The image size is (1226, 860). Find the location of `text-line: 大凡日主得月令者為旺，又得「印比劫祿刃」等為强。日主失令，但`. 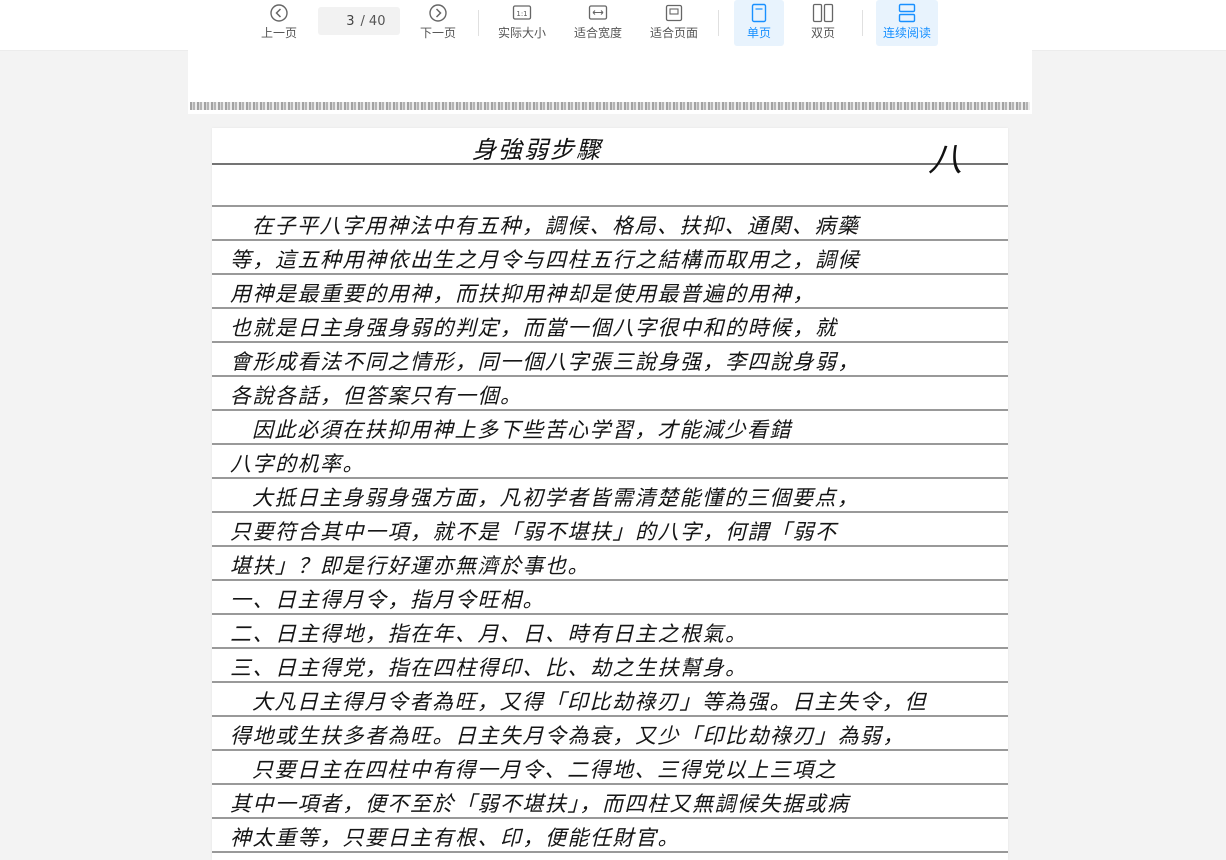

text-line: 大凡日主得月令者為旺，又得「印比劫祿刃」等為强。日主失令，但 is located at coordinates (589, 702).